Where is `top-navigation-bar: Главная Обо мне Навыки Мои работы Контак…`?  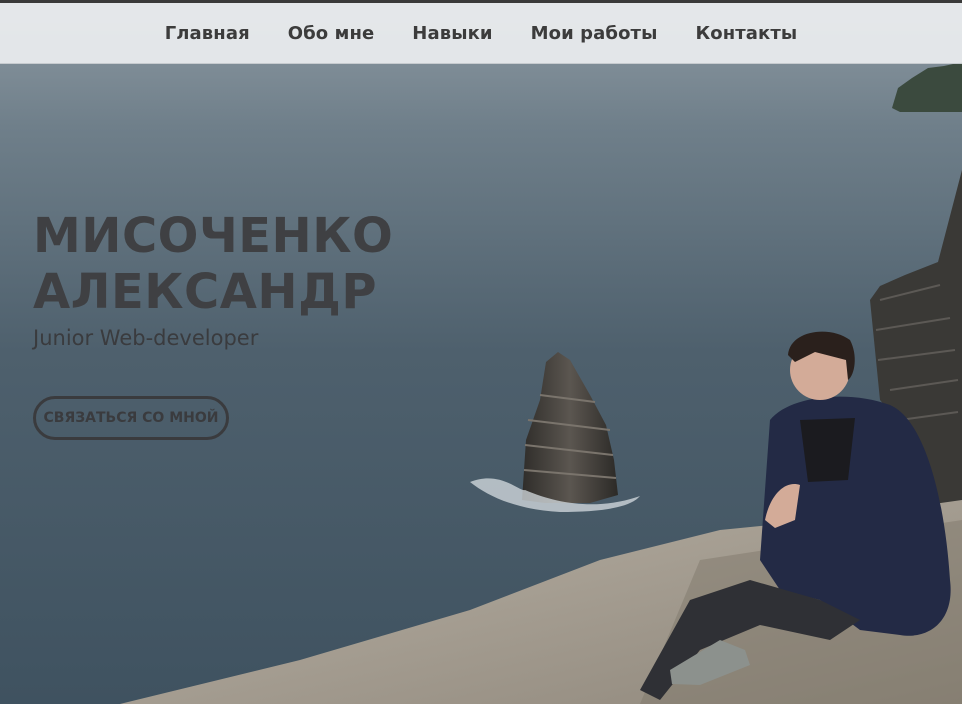 top-navigation-bar: Главная Обо мне Навыки Мои работы Контак… is located at coordinates (481, 32).